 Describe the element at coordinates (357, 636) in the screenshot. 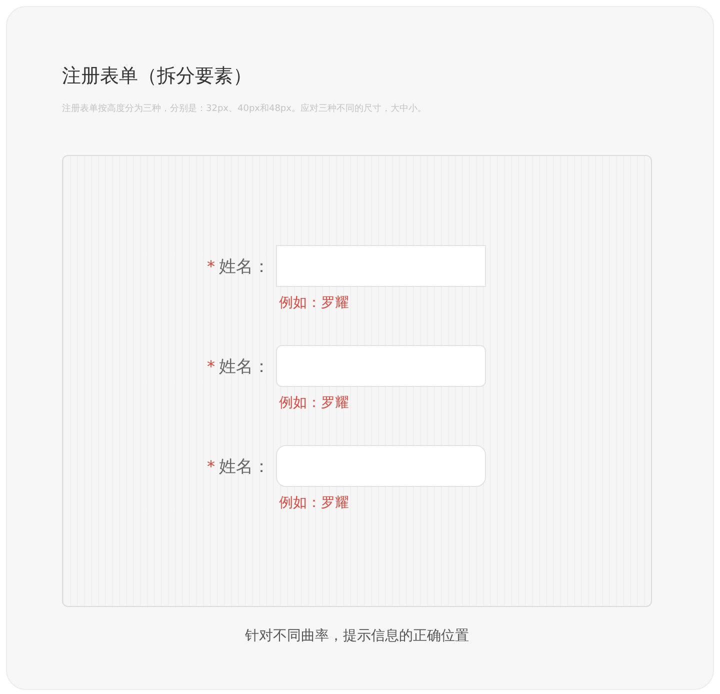

I see `caption: 针对不同曲率，提示信息的正确位置` at that location.